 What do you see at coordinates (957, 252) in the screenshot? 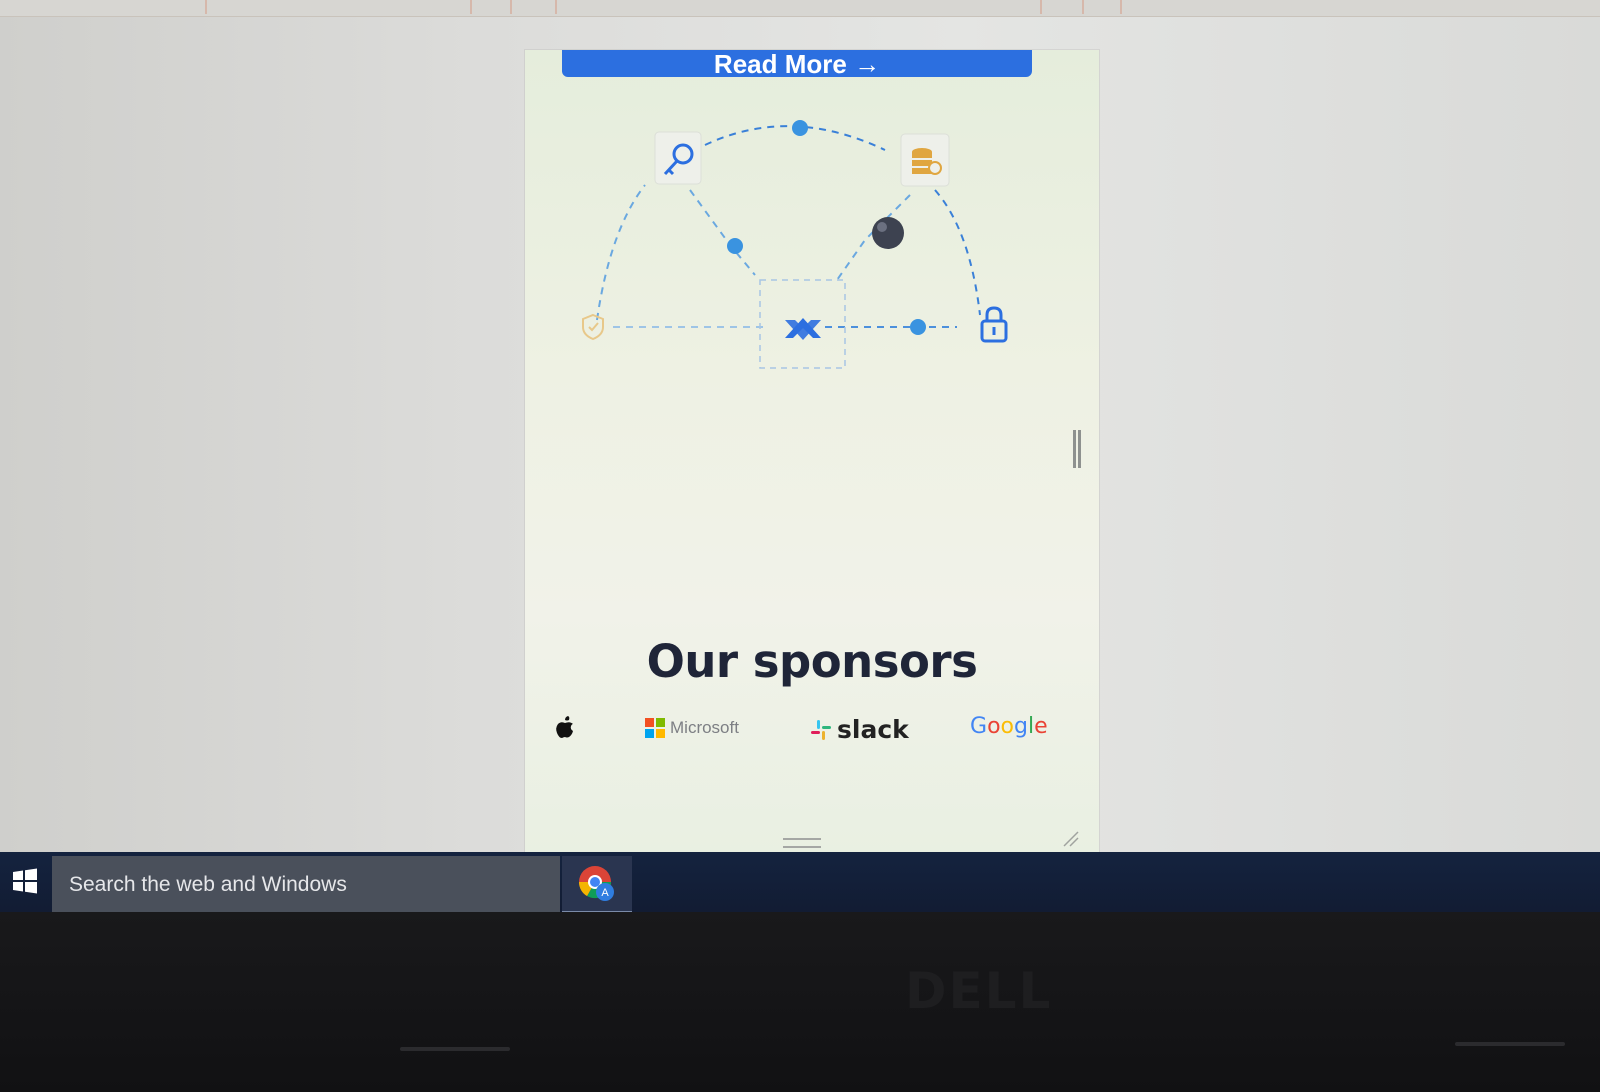
I see `right-arc` at bounding box center [957, 252].